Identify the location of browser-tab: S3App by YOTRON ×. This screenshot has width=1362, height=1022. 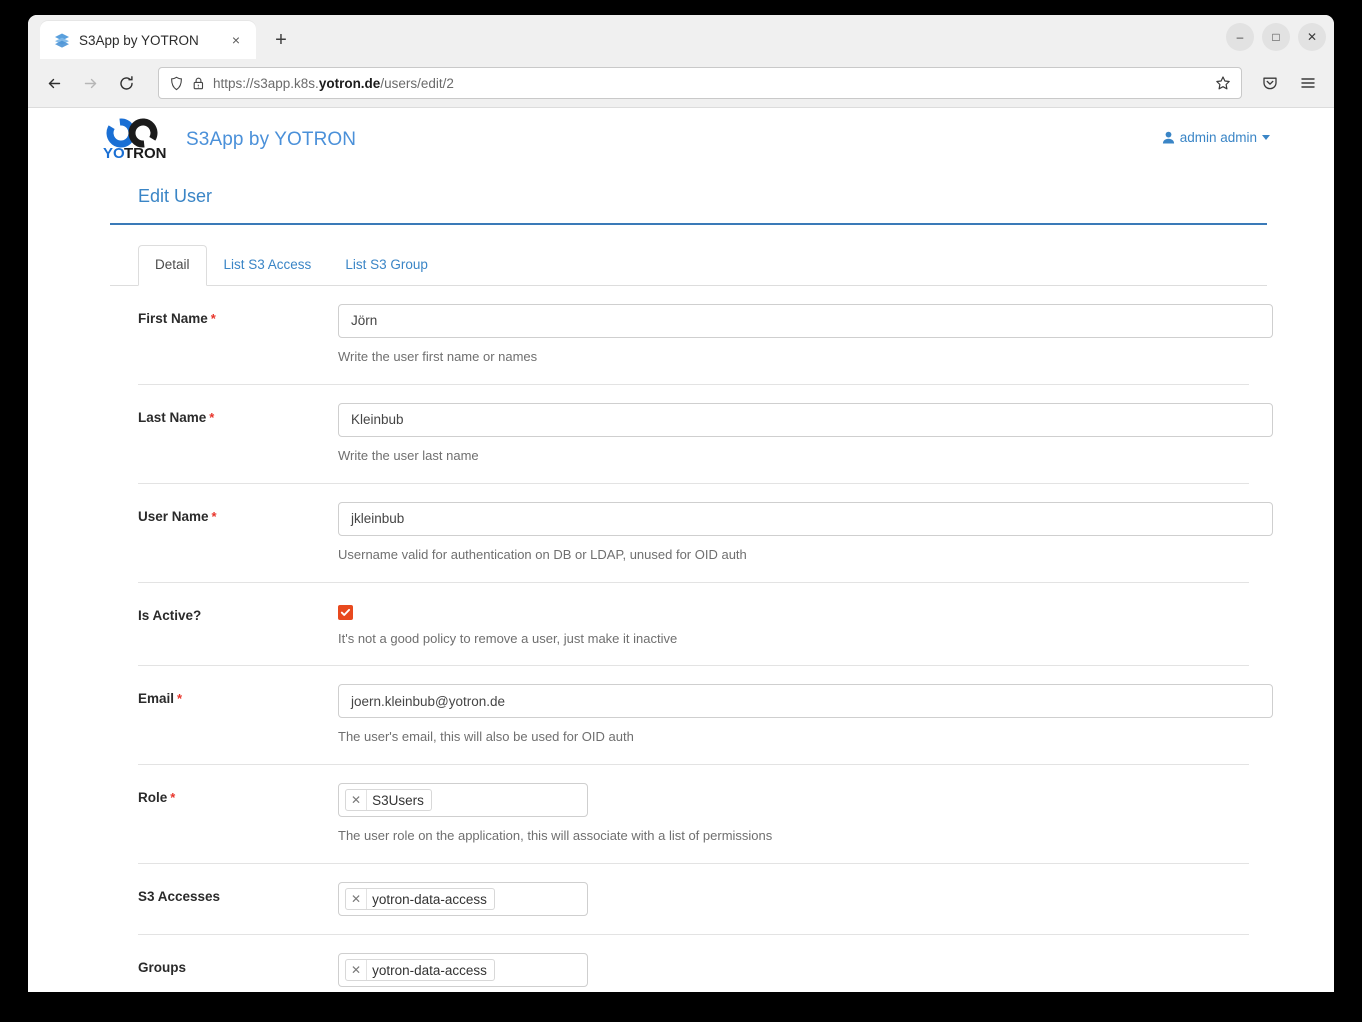
(148, 40).